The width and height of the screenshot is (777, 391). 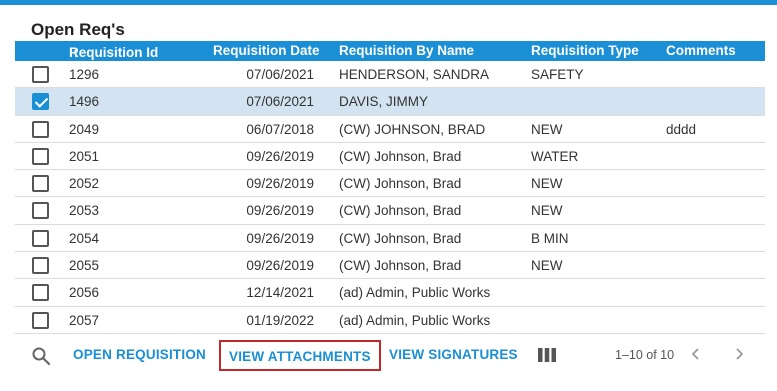 What do you see at coordinates (547, 355) in the screenshot?
I see `columns-icon` at bounding box center [547, 355].